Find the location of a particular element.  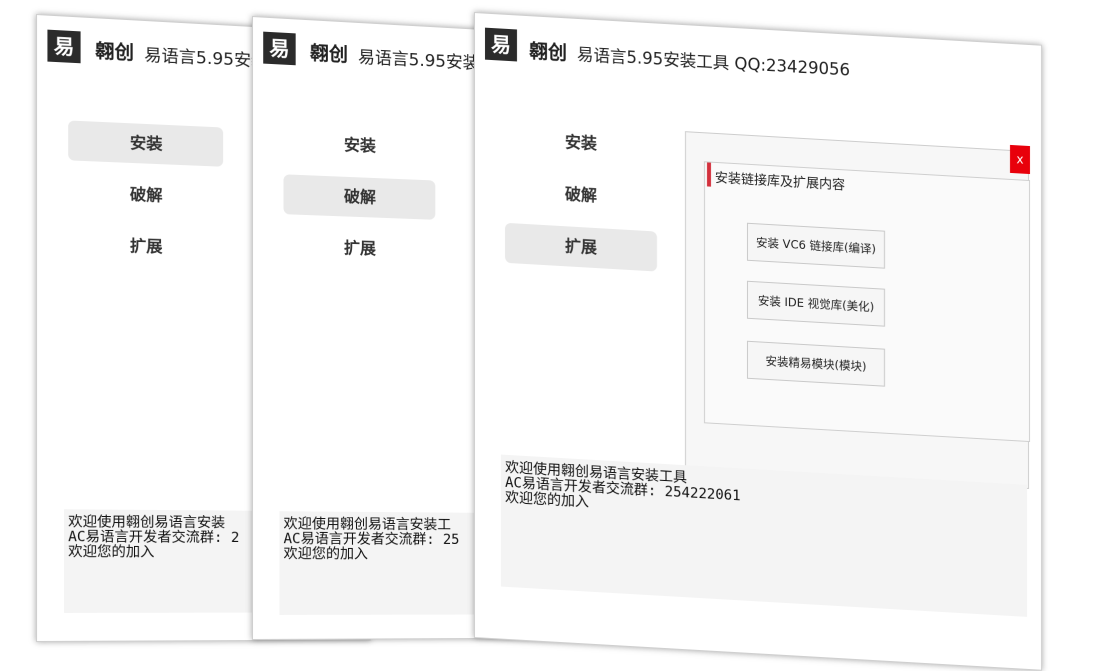

close-icon: x is located at coordinates (1020, 159).